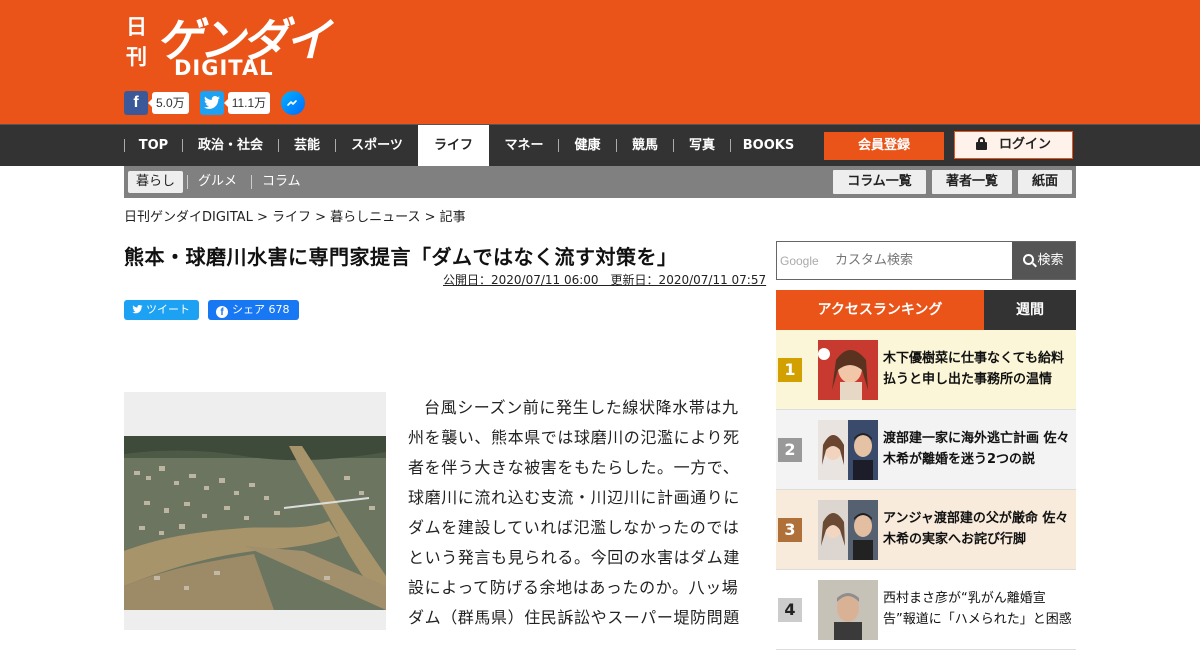 This screenshot has height=650, width=1200. I want to click on tweet-button: ツイート, so click(161, 310).